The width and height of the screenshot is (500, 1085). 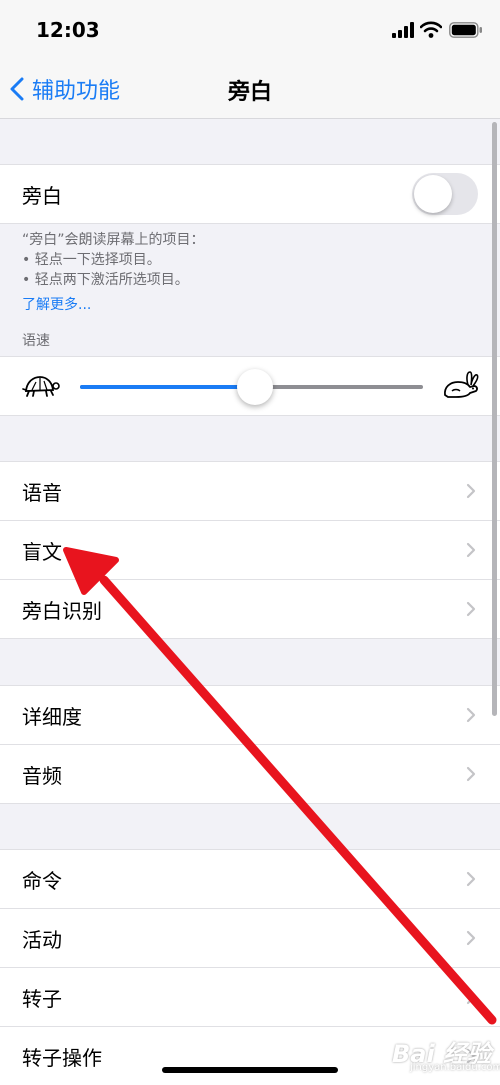 I want to click on watermark-url: jingyan.baidu.com, so click(x=455, y=1067).